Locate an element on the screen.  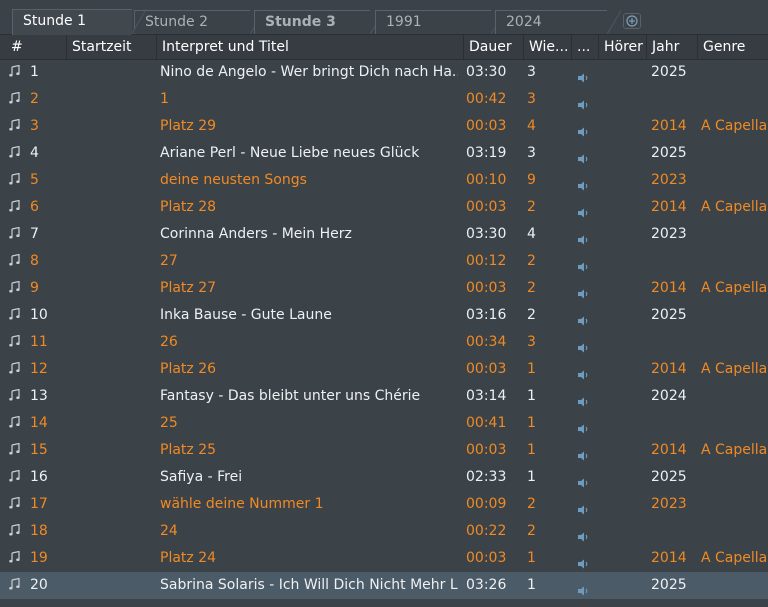
row-title: 25 is located at coordinates (169, 423).